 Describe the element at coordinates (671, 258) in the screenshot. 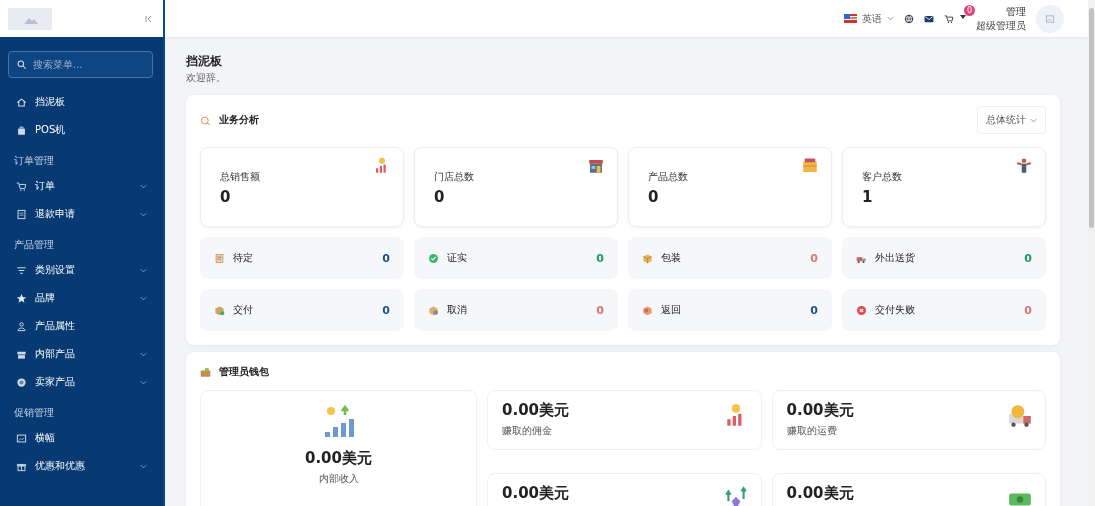

I see `status-label: 包装` at that location.